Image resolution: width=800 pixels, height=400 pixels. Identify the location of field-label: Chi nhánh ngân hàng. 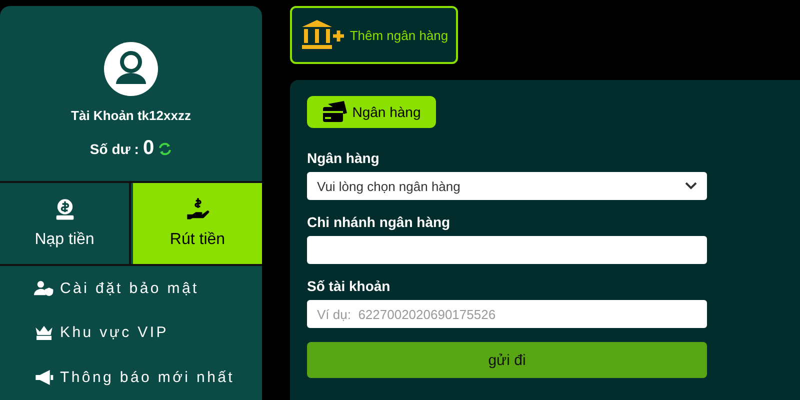
(379, 222).